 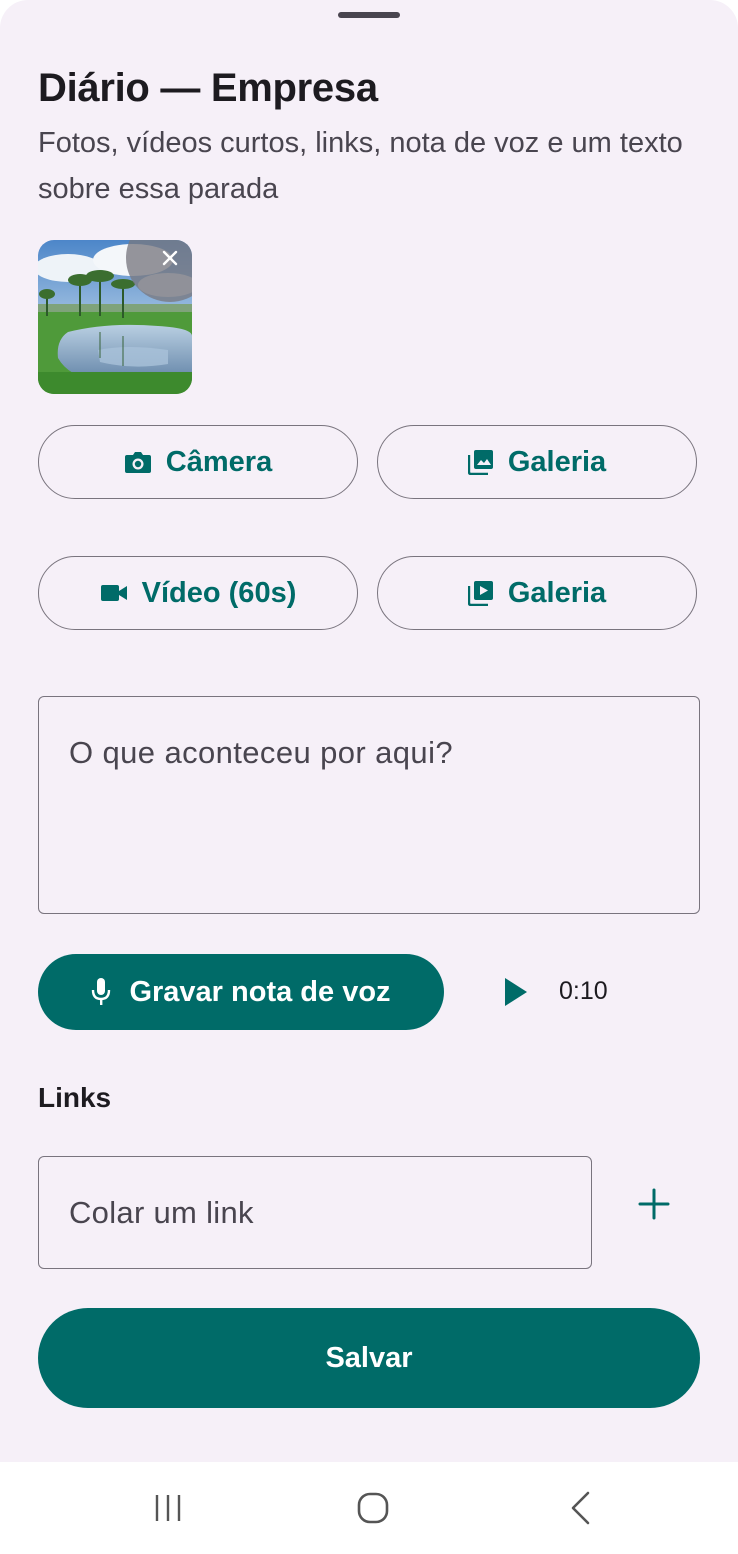 I want to click on back-button, so click(x=580, y=1508).